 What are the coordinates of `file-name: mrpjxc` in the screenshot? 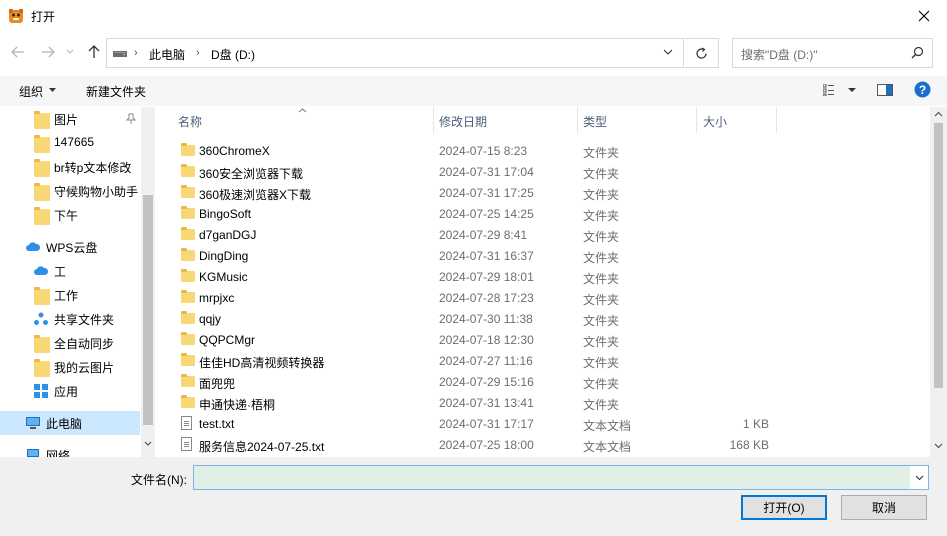 It's located at (217, 298).